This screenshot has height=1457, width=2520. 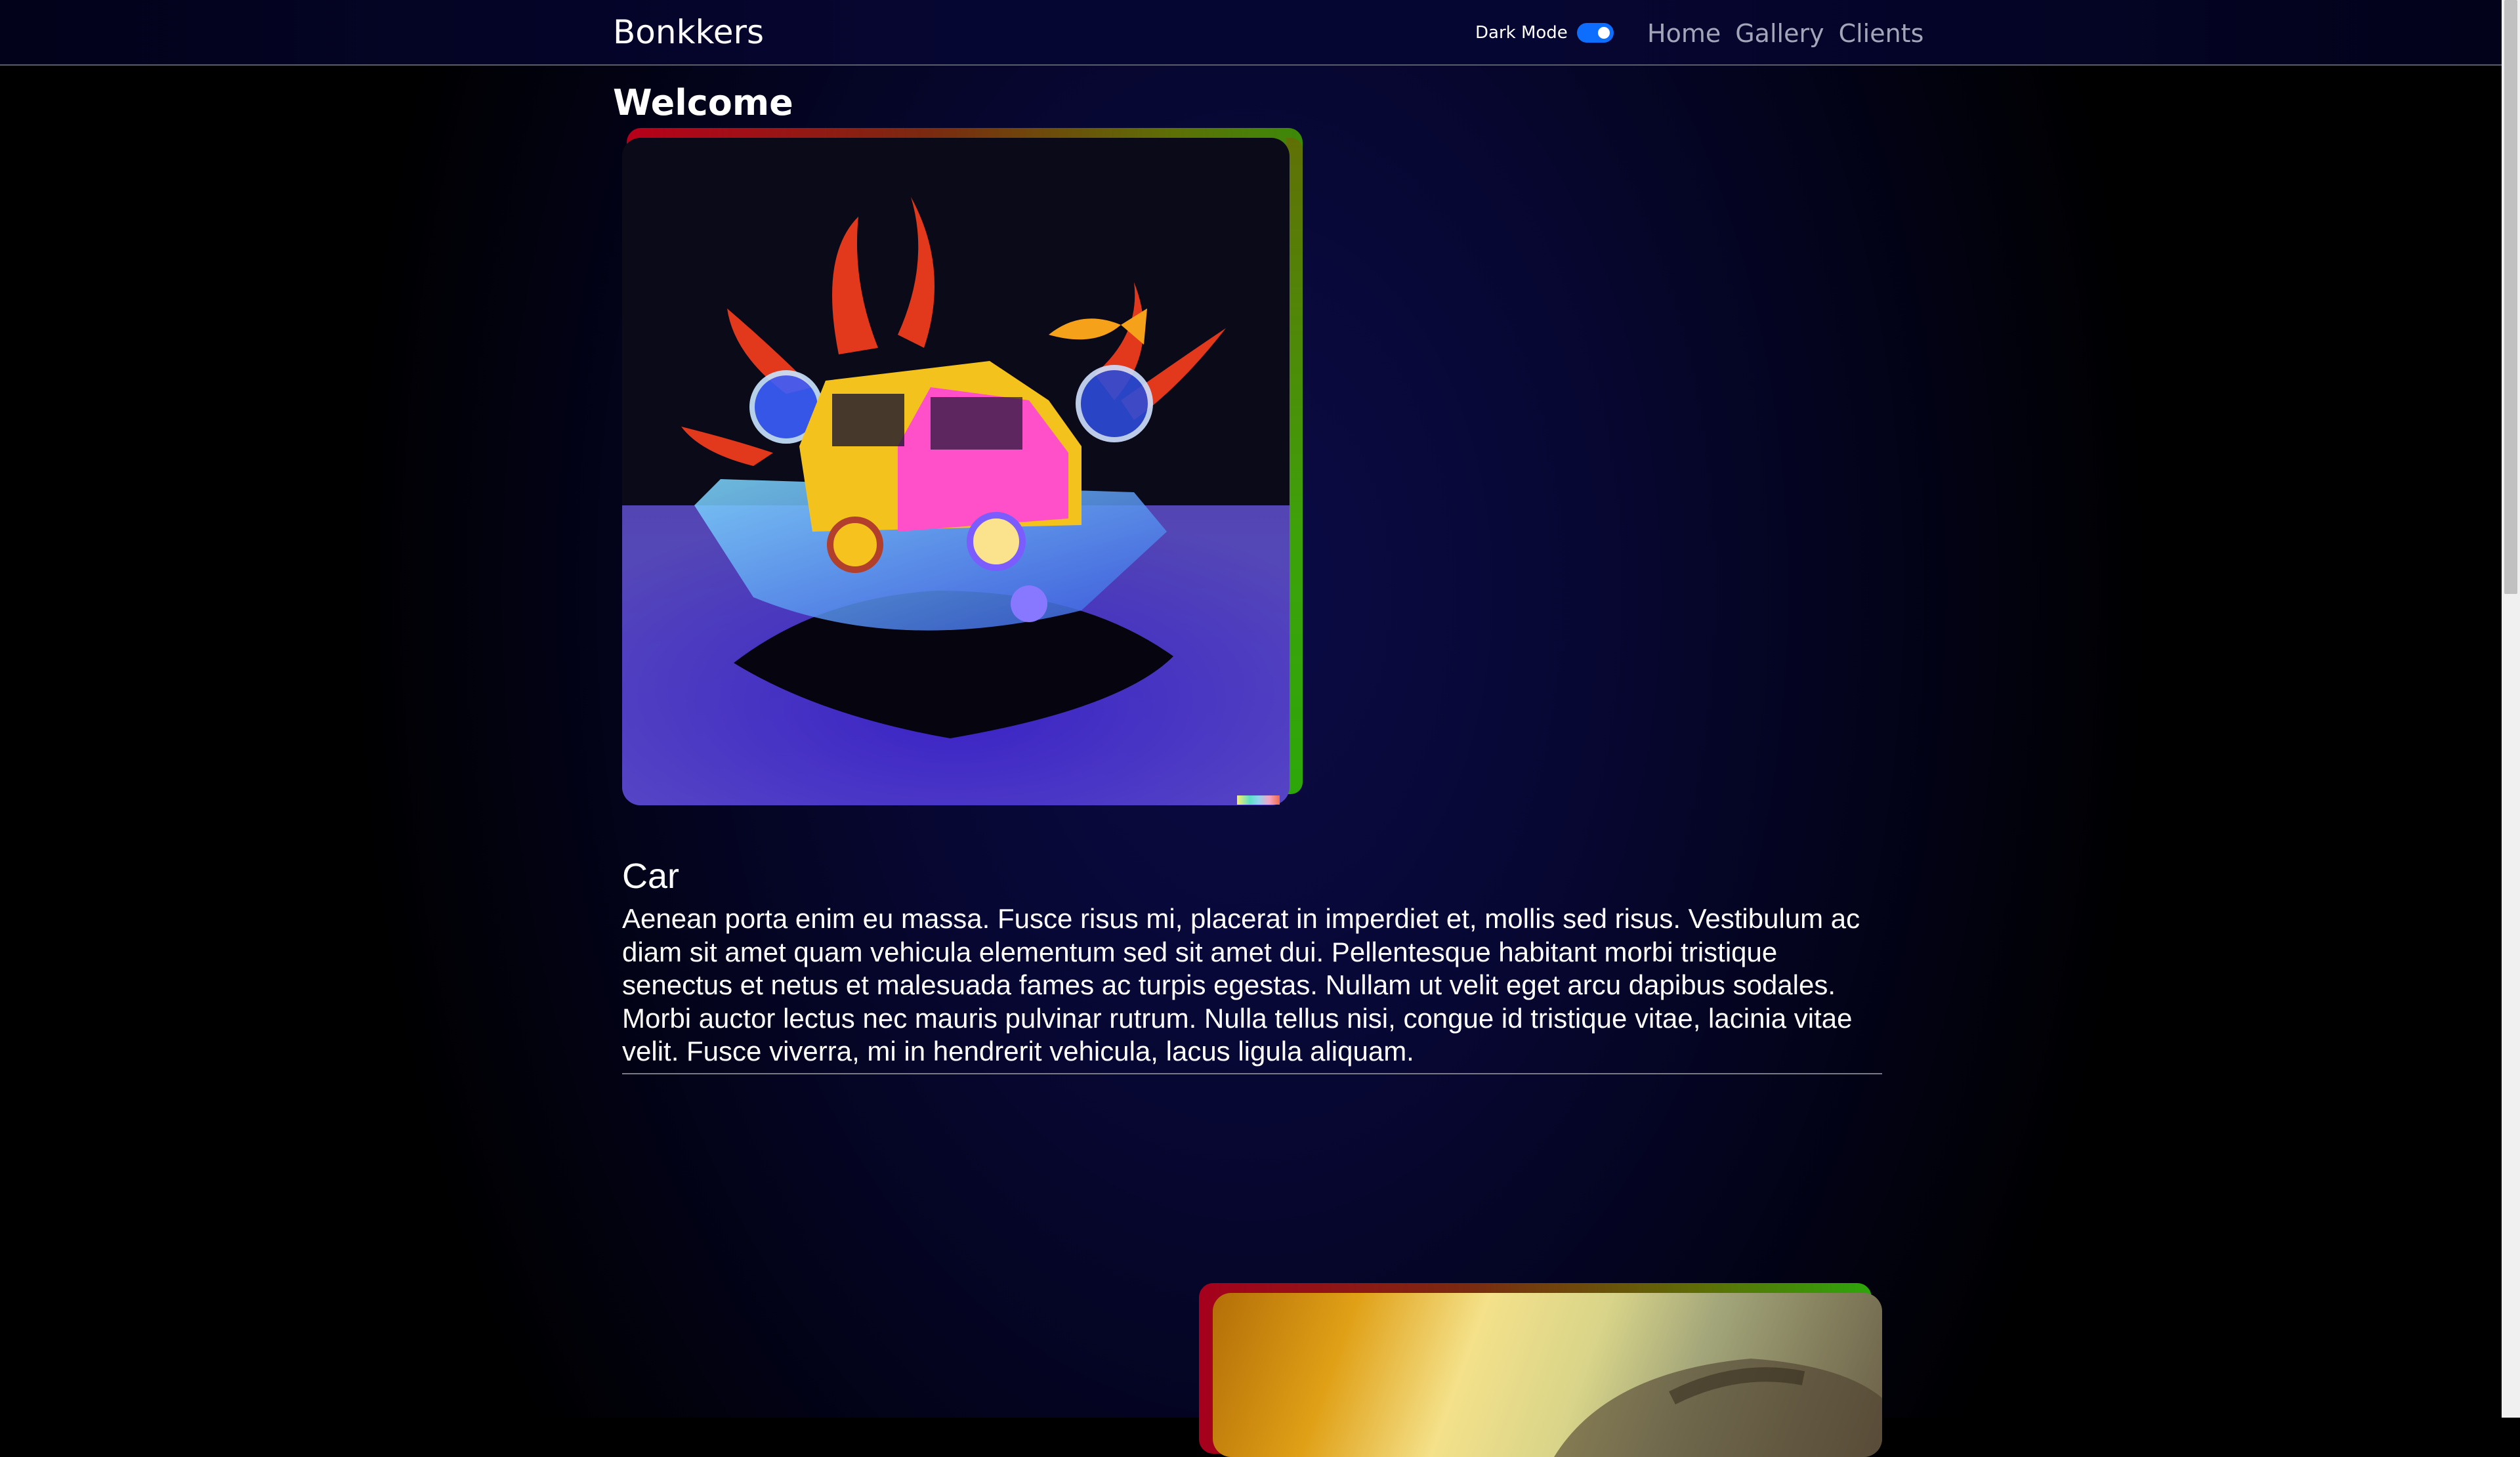 What do you see at coordinates (1258, 800) in the screenshot?
I see `color-strip-accent` at bounding box center [1258, 800].